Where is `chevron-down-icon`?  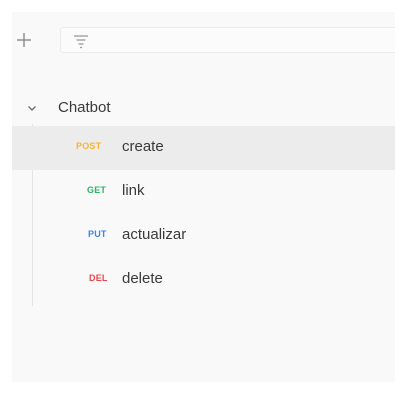
chevron-down-icon is located at coordinates (32, 108).